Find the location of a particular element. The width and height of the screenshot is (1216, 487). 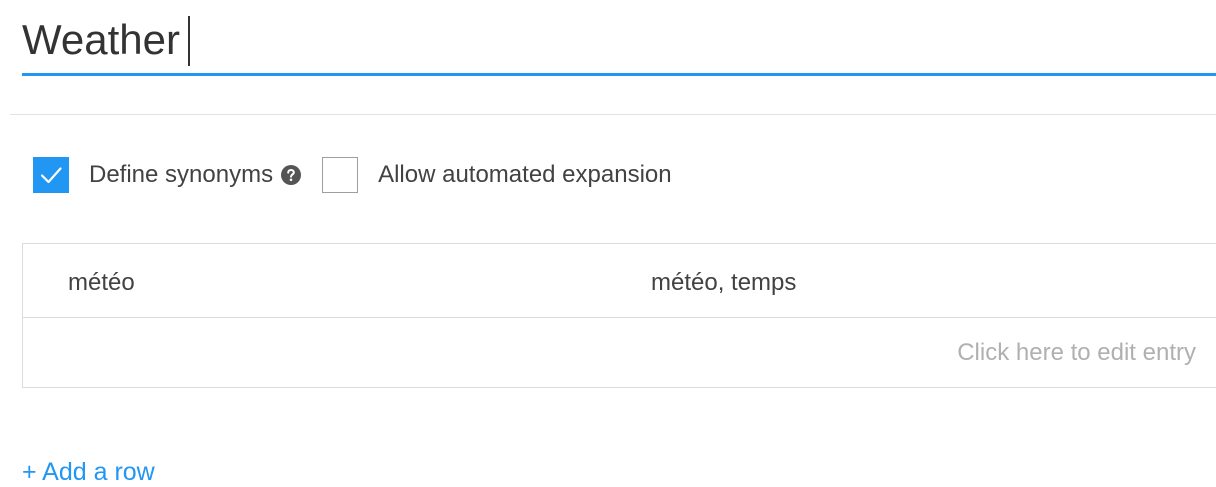

add-row-link: + Add a row is located at coordinates (88, 472).